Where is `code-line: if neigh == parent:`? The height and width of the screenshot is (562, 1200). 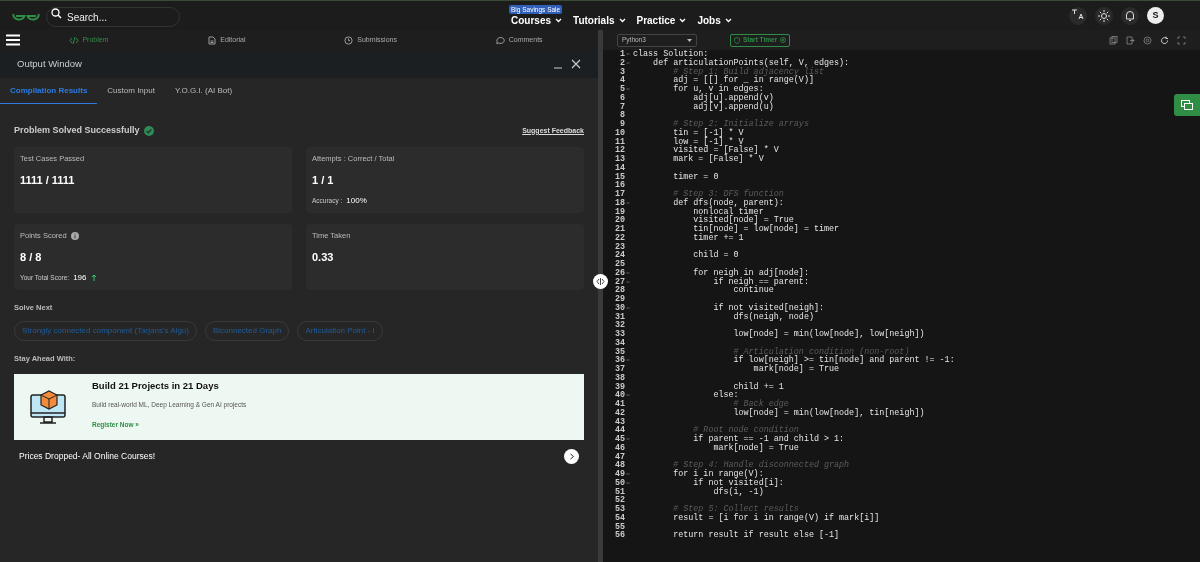 code-line: if neigh == parent: is located at coordinates (760, 282).